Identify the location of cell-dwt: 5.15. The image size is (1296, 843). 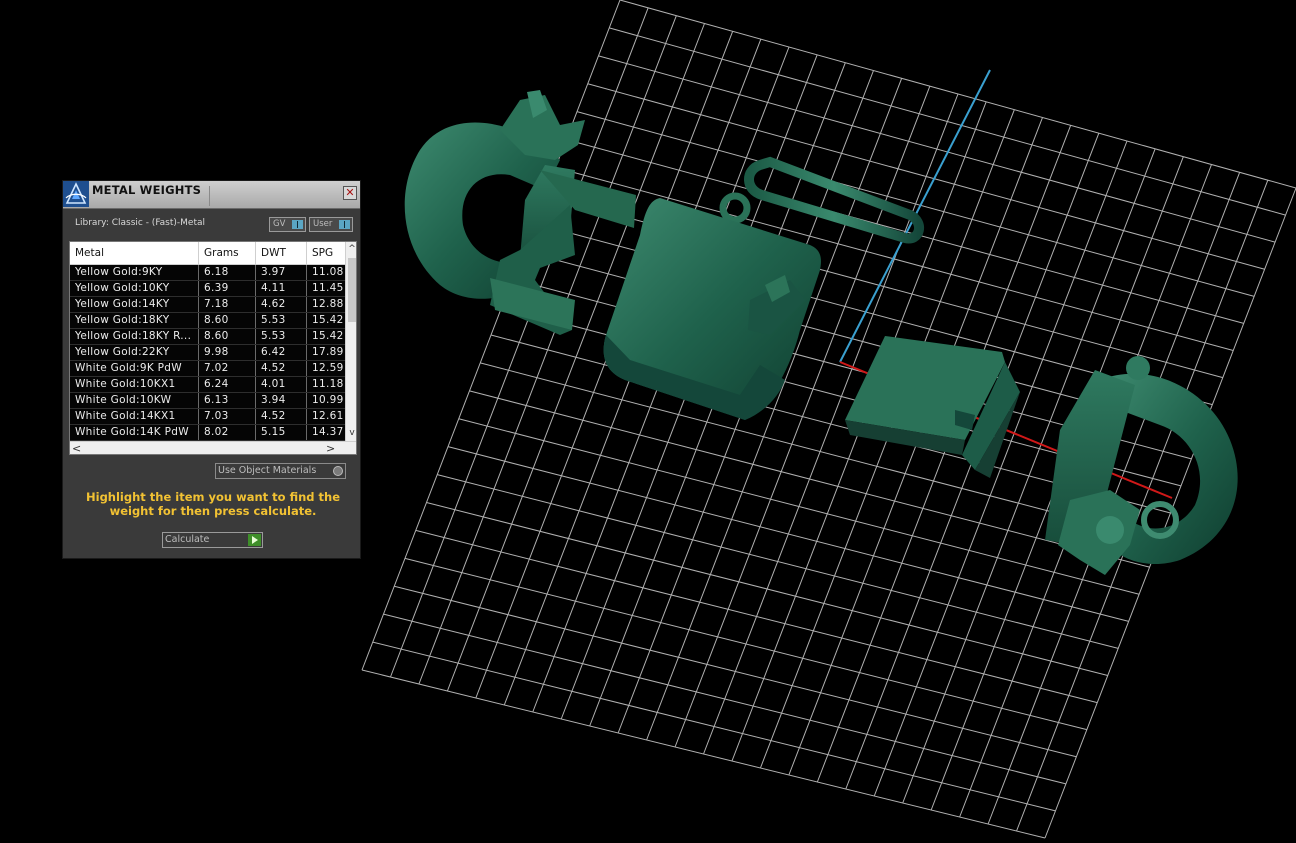
(281, 432).